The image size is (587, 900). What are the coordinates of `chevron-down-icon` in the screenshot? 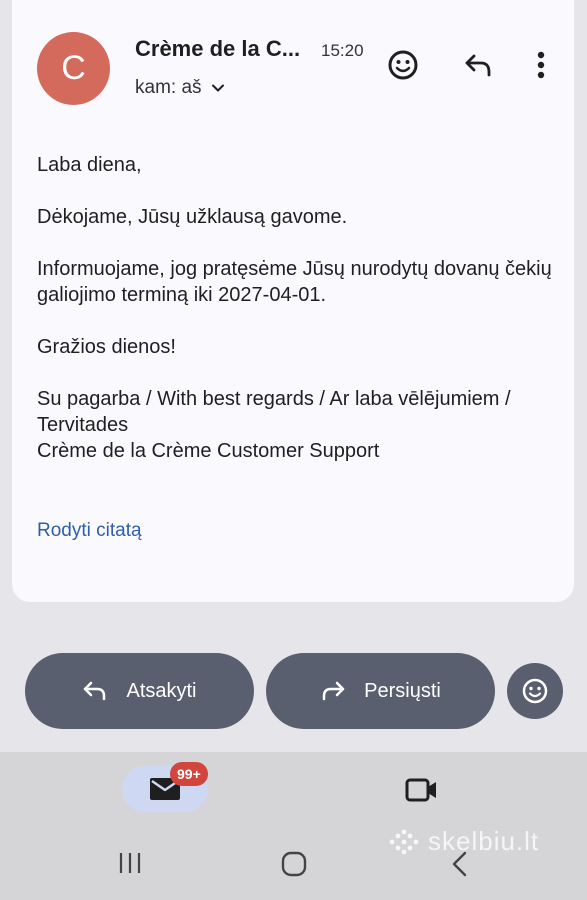 It's located at (217, 88).